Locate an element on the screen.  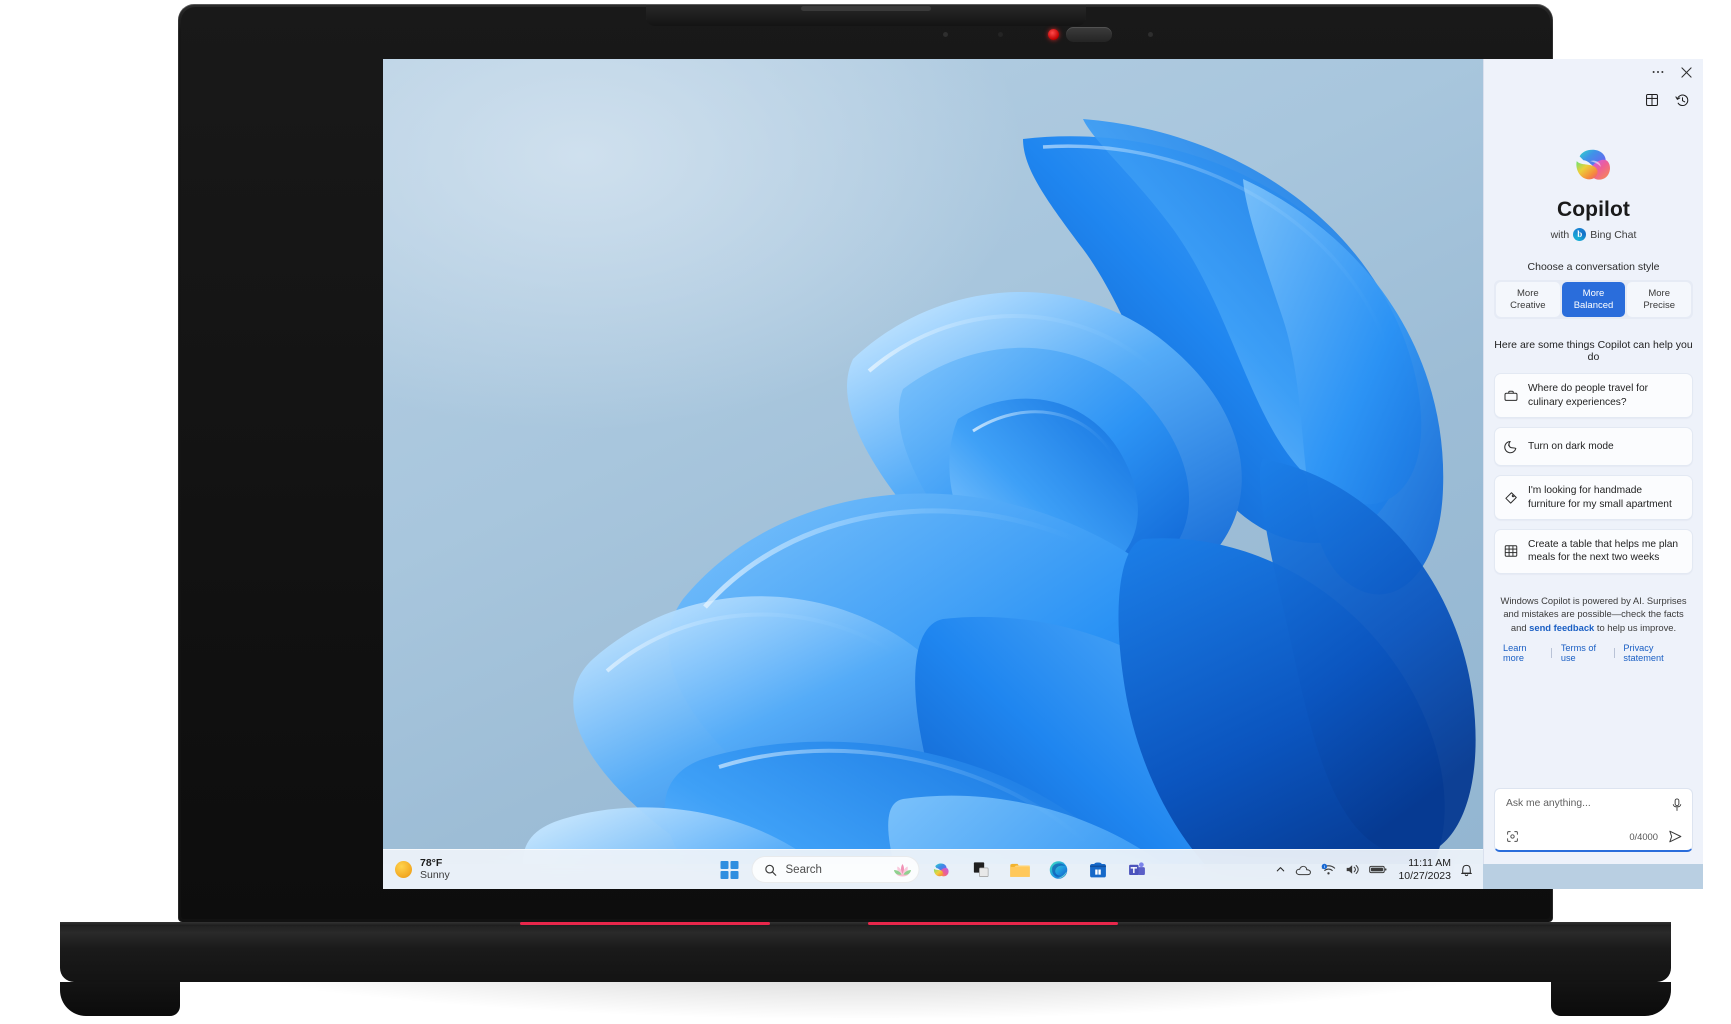
sun-icon is located at coordinates (403, 869).